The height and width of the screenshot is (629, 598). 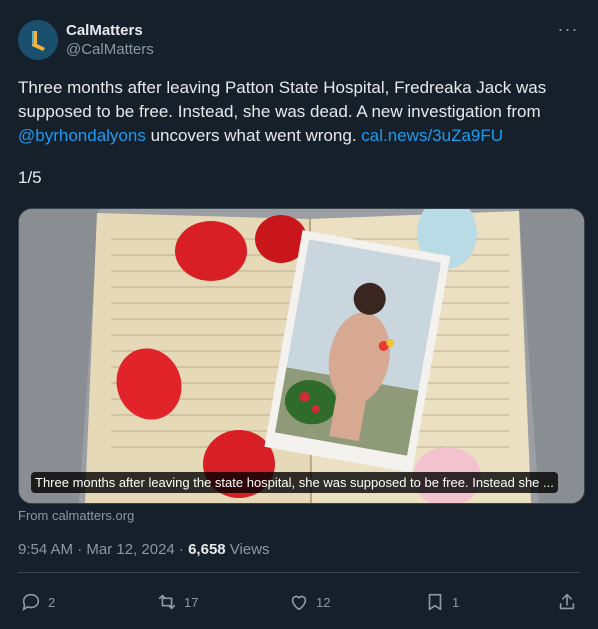 What do you see at coordinates (110, 49) in the screenshot?
I see `author-handle: @CalMatters` at bounding box center [110, 49].